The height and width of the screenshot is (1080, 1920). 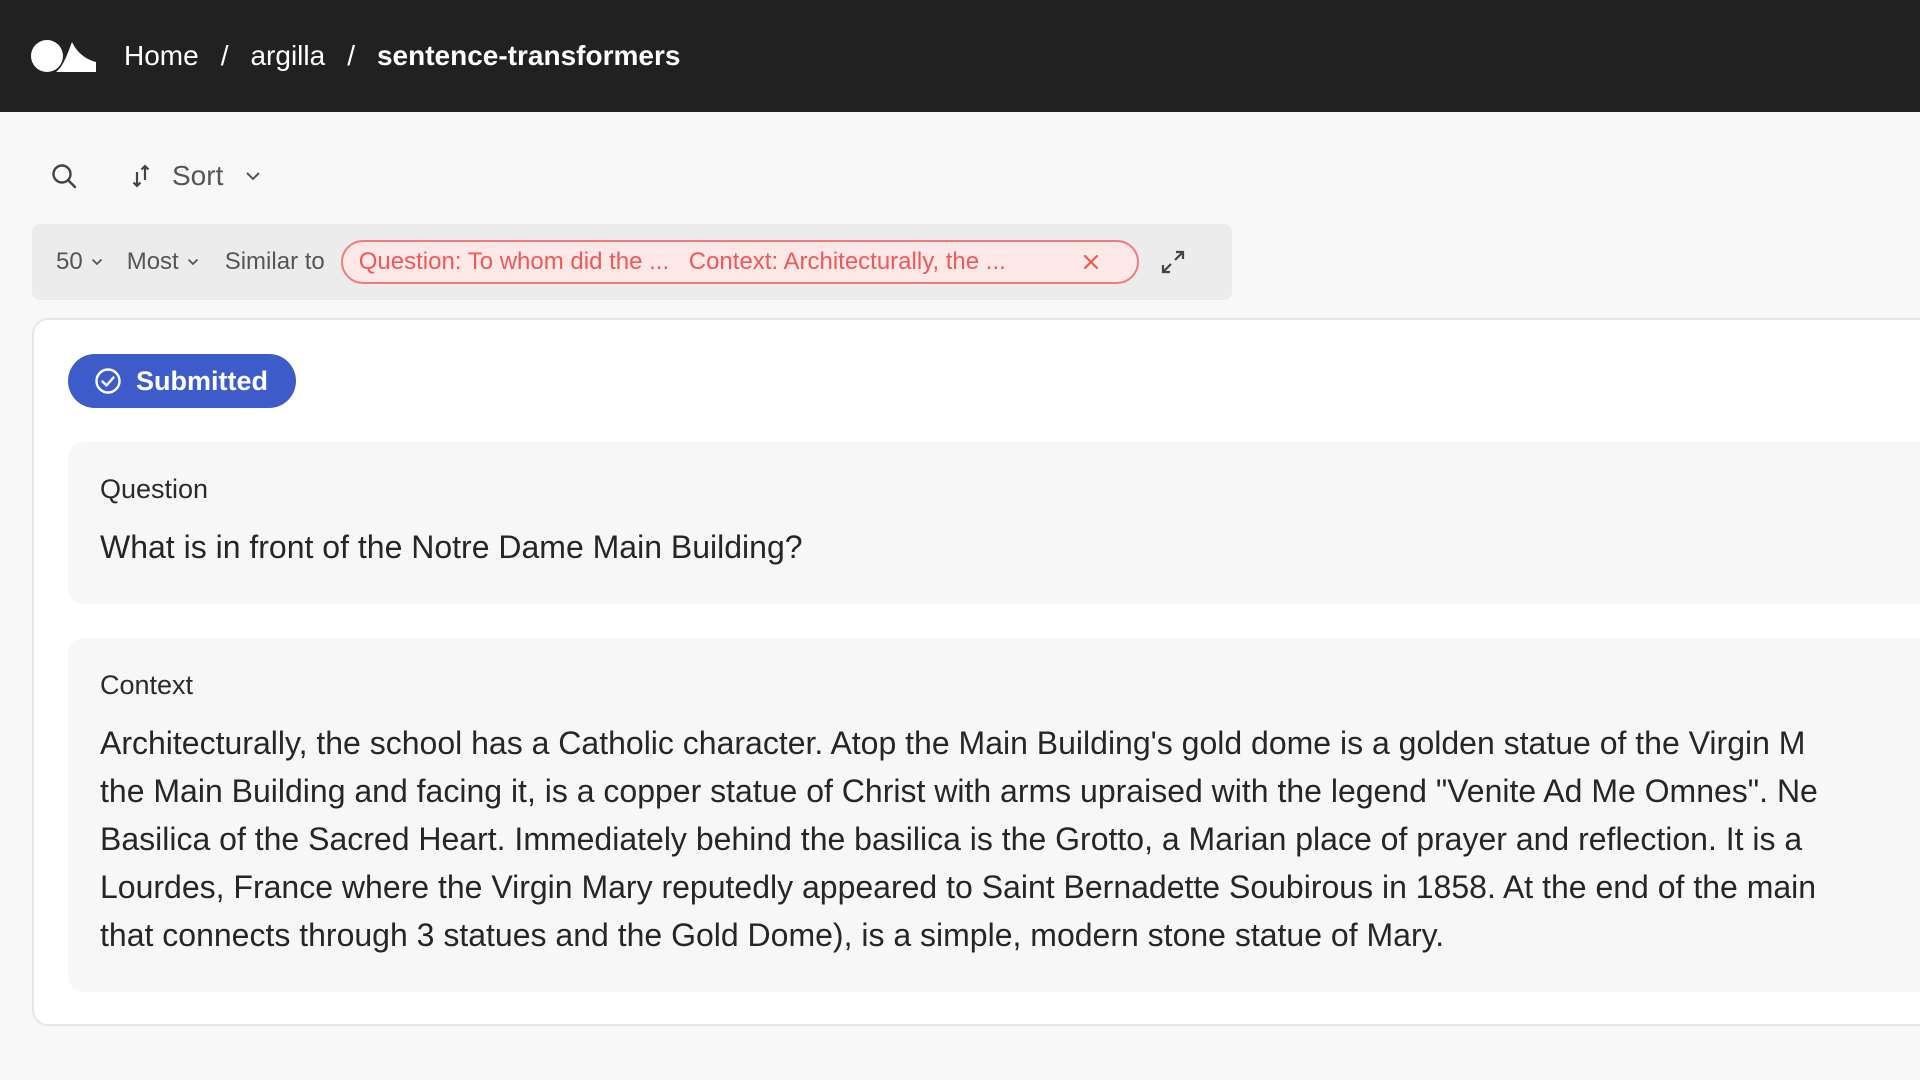 I want to click on toolbar: Sort, so click(x=154, y=176).